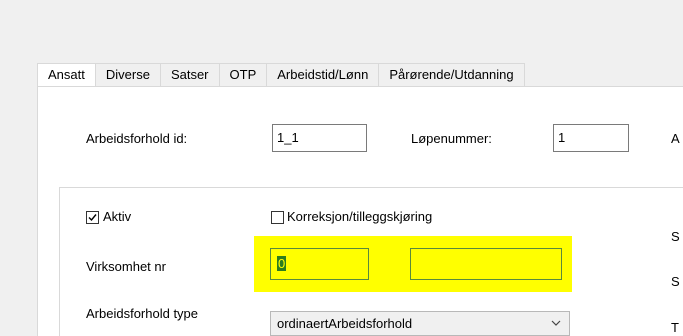 The height and width of the screenshot is (336, 683). Describe the element at coordinates (675, 327) in the screenshot. I see `cut-off-label-t: T` at that location.